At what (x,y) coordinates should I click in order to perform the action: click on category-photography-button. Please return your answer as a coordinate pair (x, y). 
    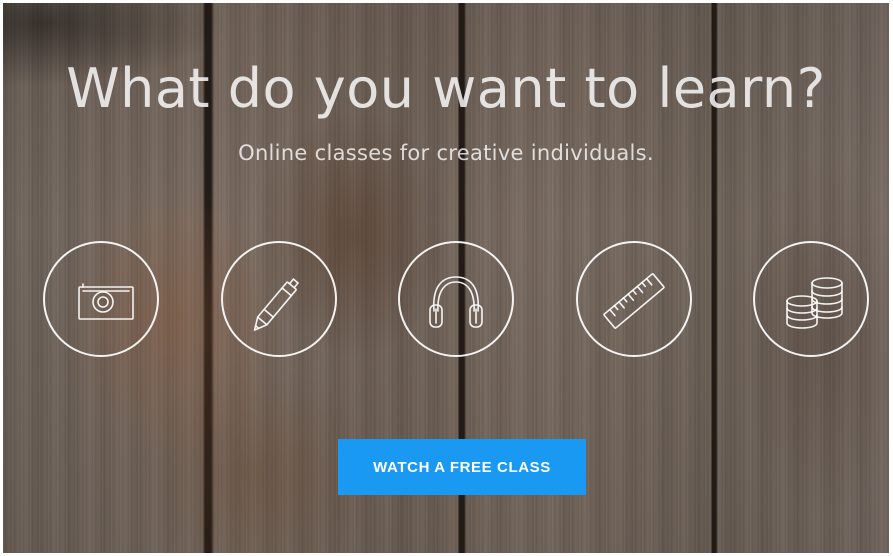
    Looking at the image, I should click on (101, 299).